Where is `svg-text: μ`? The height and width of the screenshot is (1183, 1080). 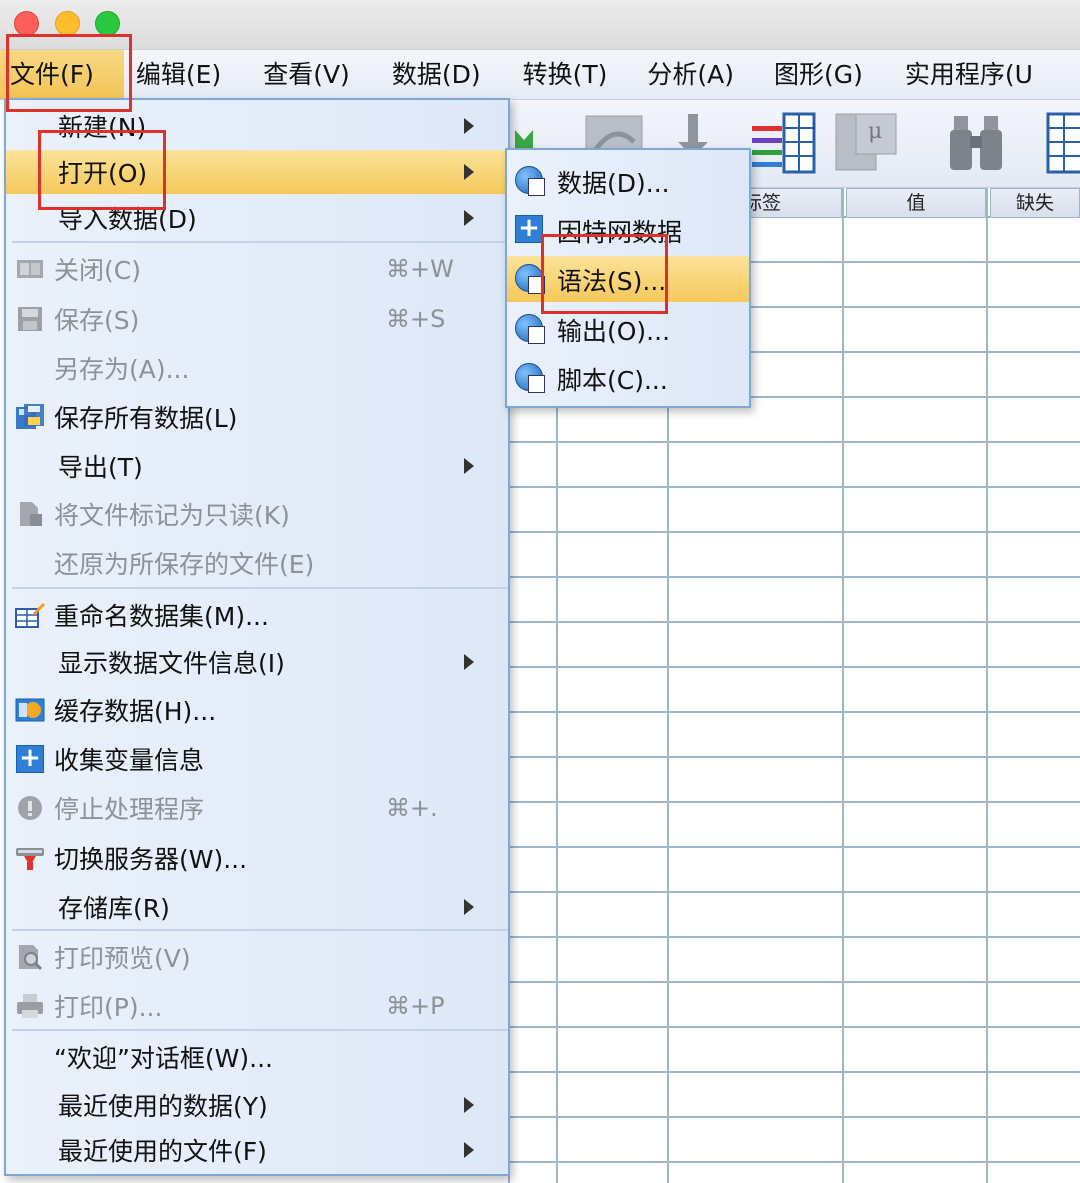 svg-text: μ is located at coordinates (875, 131).